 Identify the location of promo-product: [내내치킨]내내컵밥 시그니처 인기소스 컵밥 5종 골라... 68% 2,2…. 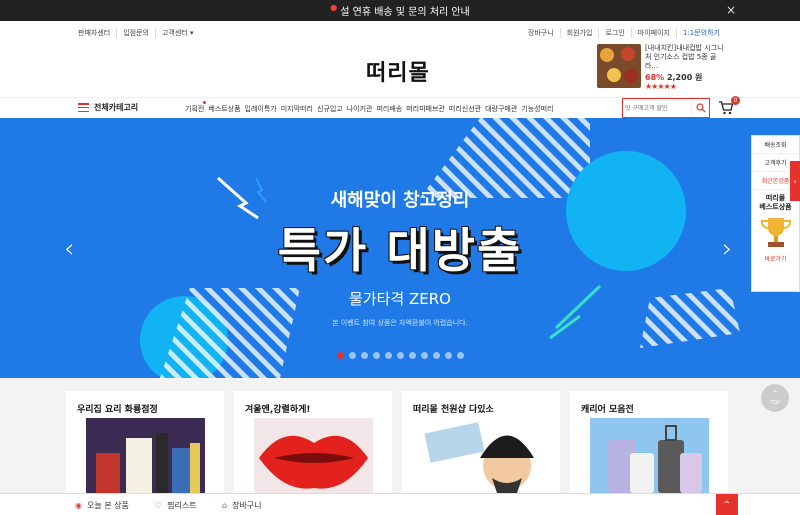
(662, 67).